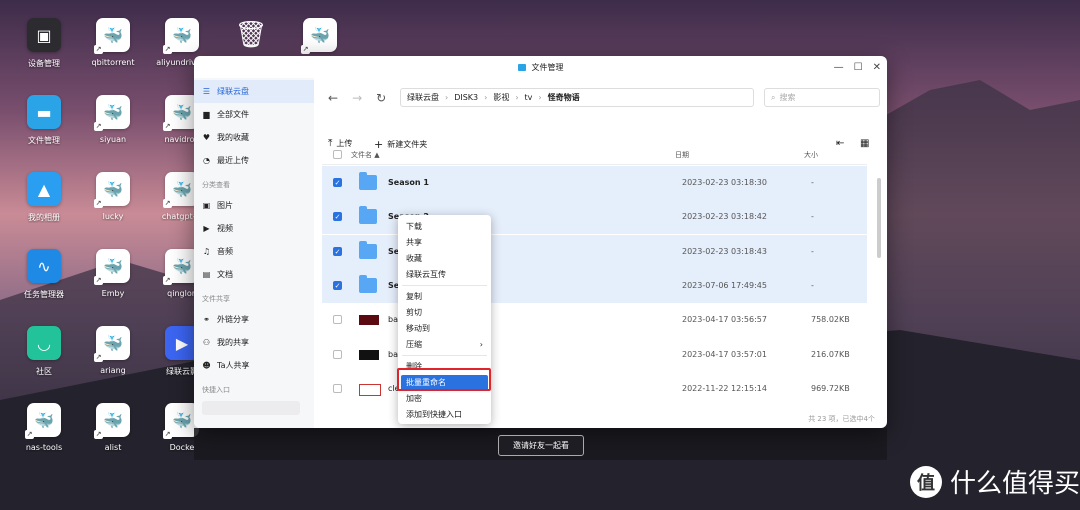 The width and height of the screenshot is (1080, 510). What do you see at coordinates (381, 98) in the screenshot?
I see `refresh-icon: ↻` at bounding box center [381, 98].